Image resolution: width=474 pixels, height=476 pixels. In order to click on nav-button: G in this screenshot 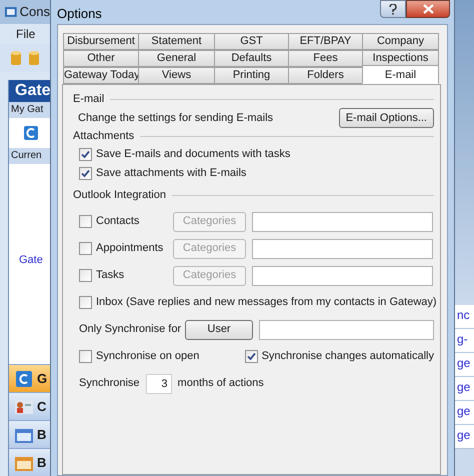, I will do `click(29, 378)`.